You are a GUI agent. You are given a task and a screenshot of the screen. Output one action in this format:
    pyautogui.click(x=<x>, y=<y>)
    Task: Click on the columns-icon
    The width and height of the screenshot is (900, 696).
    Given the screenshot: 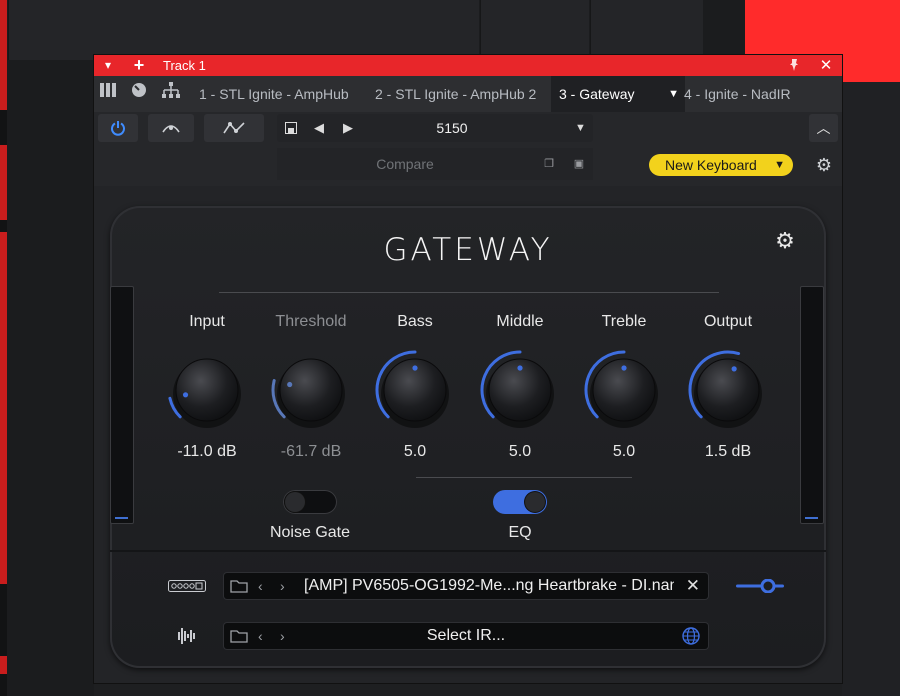 What is the action you would take?
    pyautogui.click(x=108, y=93)
    